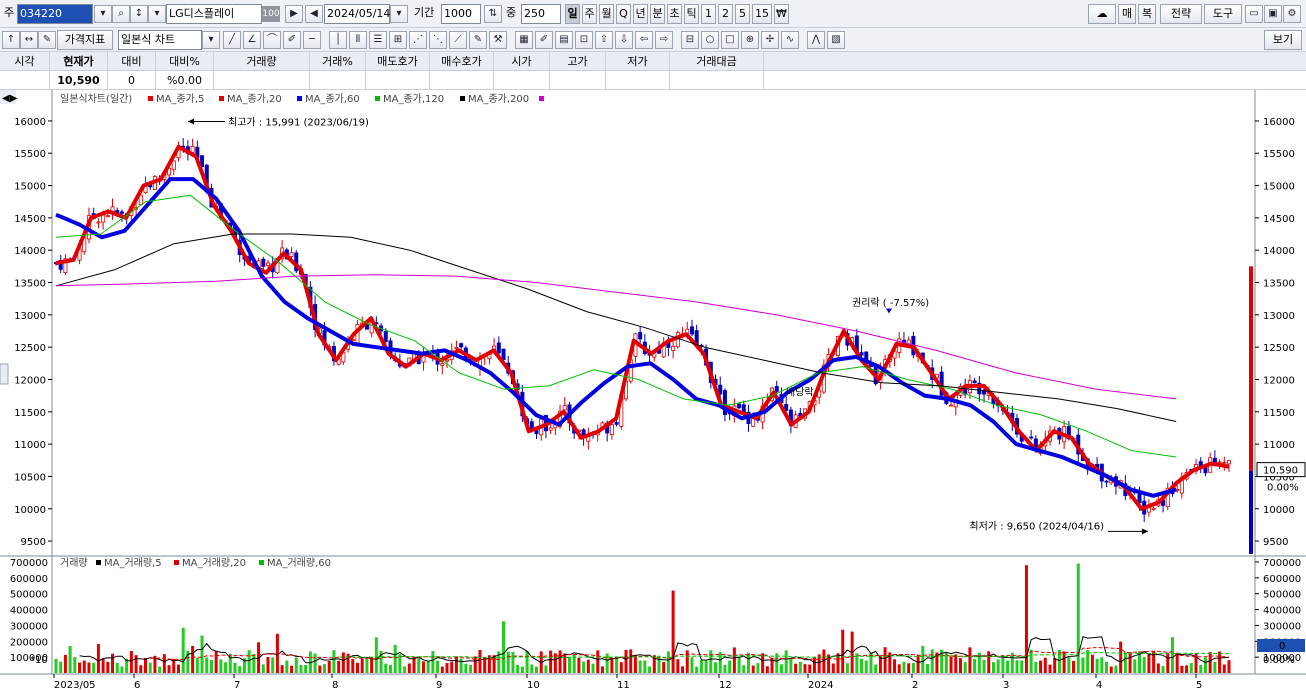 The width and height of the screenshot is (1306, 690). I want to click on draw-tool-icon-19: ⇩, so click(624, 40).